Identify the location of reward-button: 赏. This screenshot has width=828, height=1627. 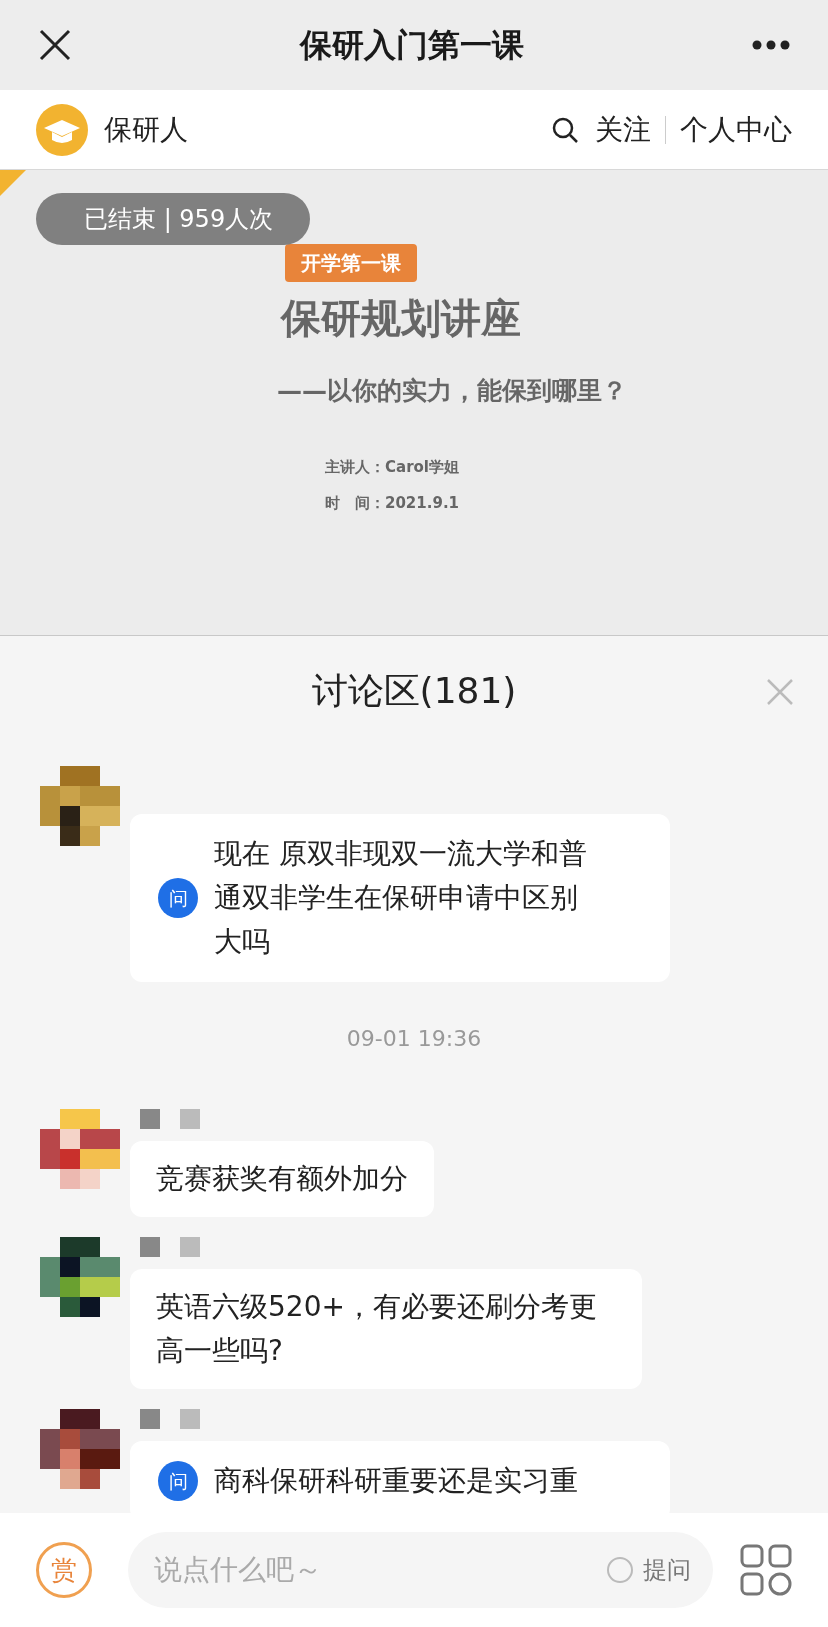
(64, 1570).